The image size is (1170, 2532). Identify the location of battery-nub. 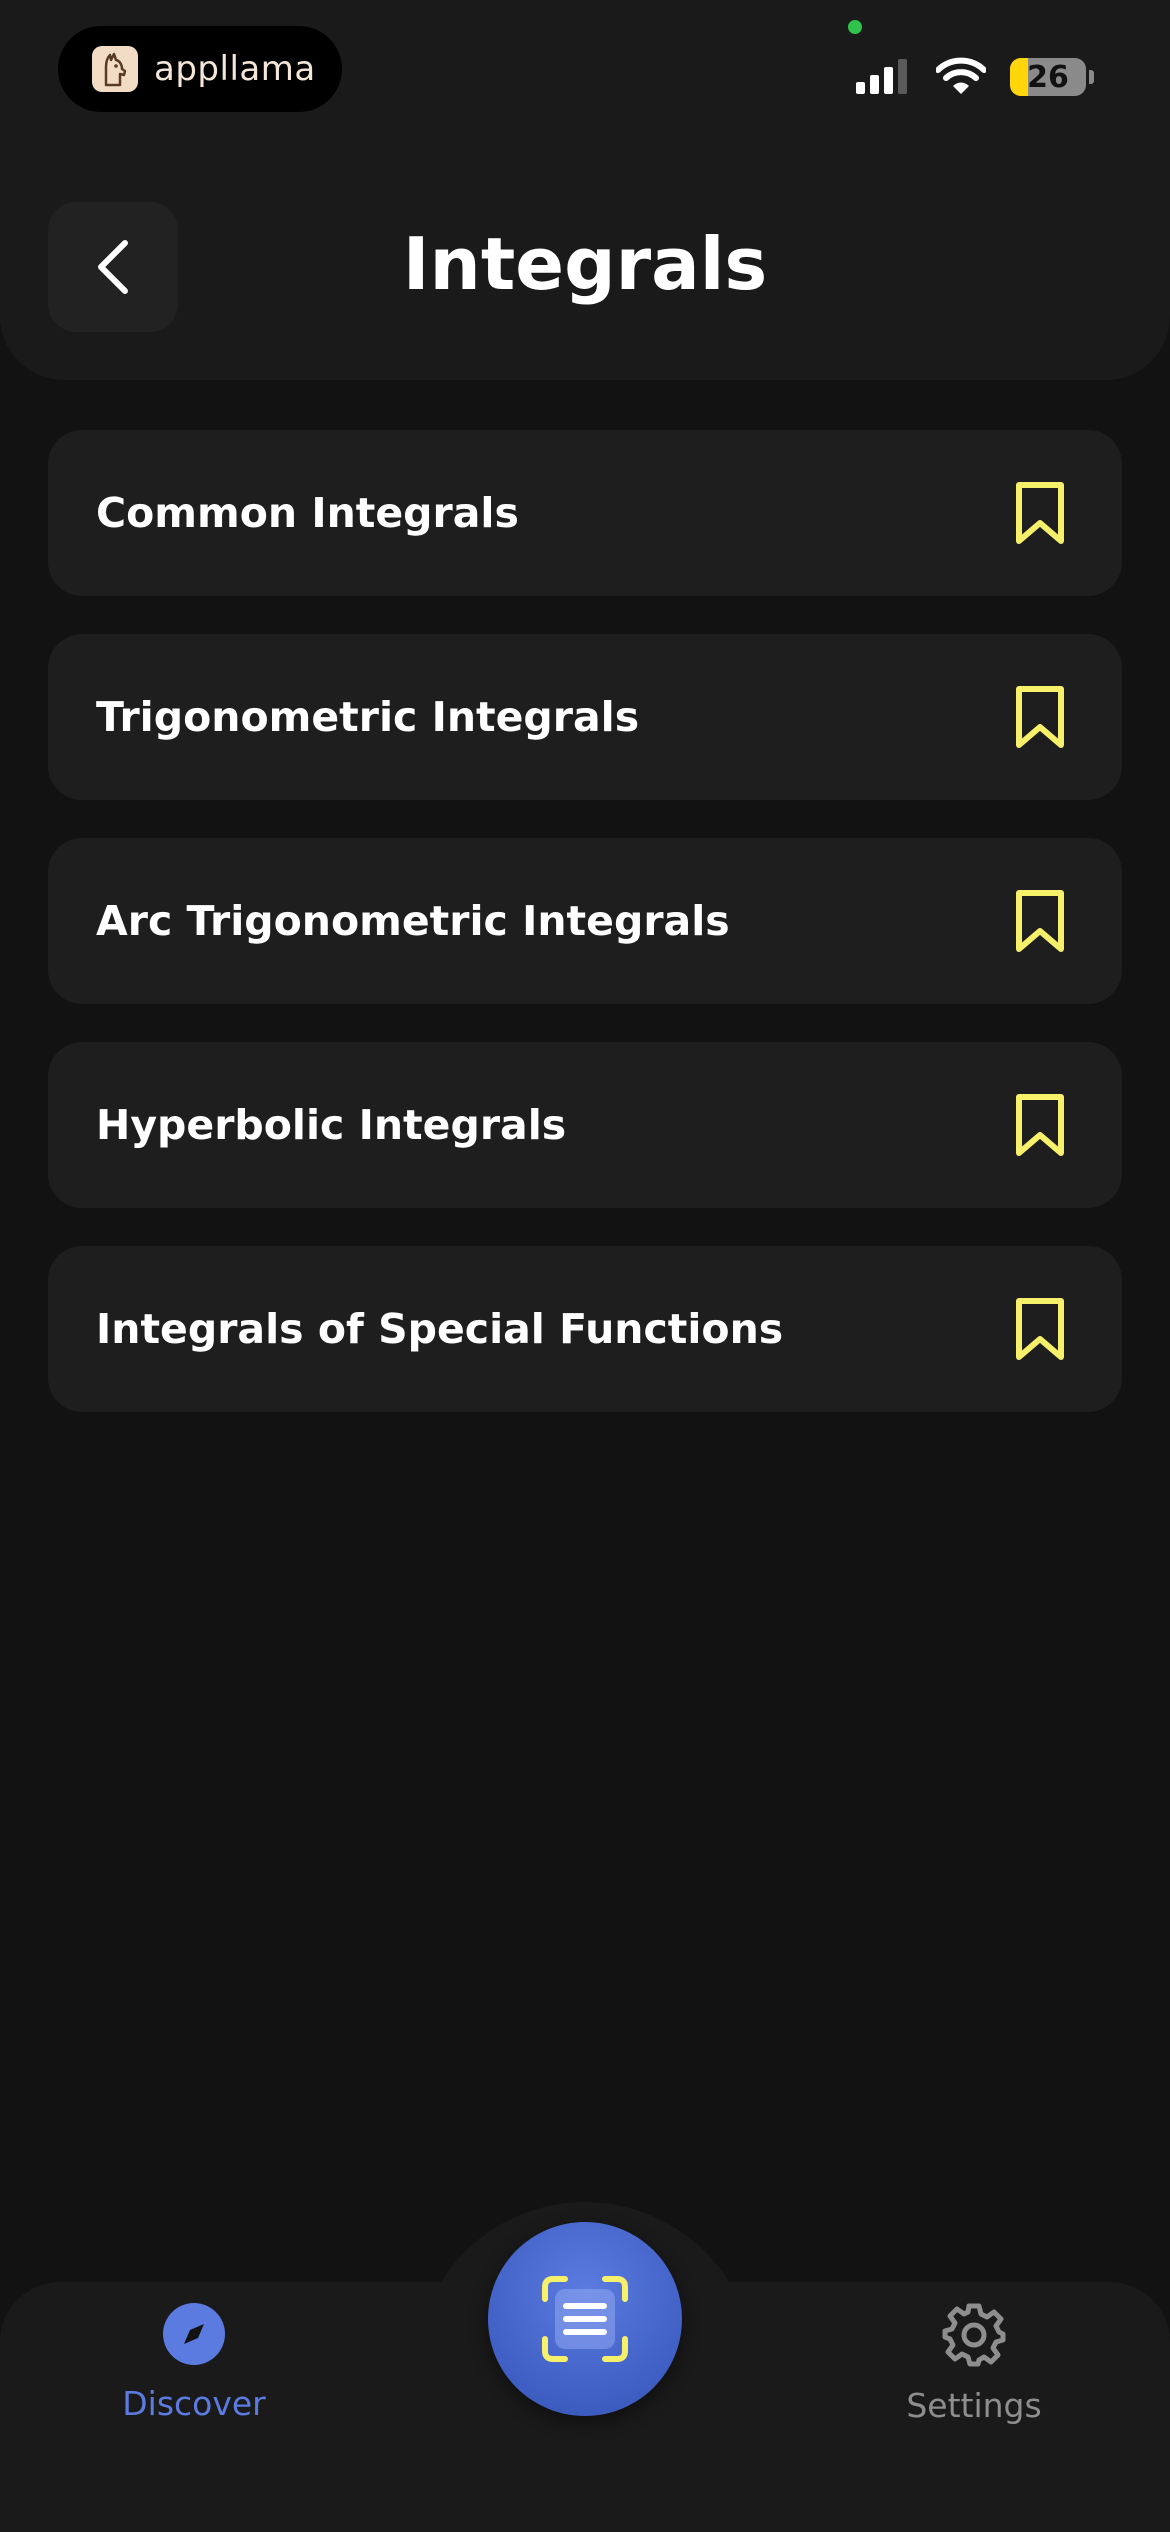
(1091, 77).